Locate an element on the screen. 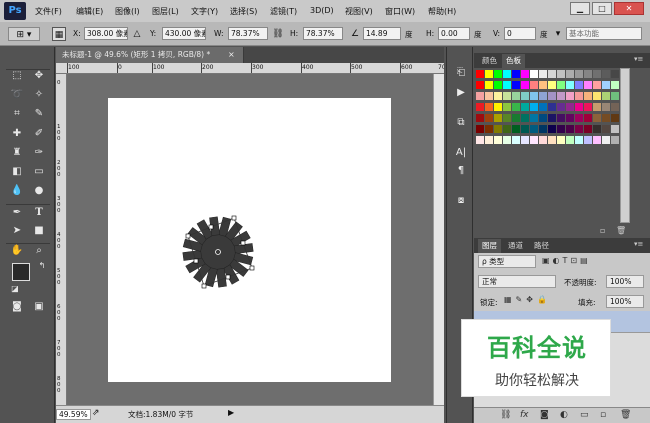  delete-layer-icon: 🗑 is located at coordinates (625, 415).